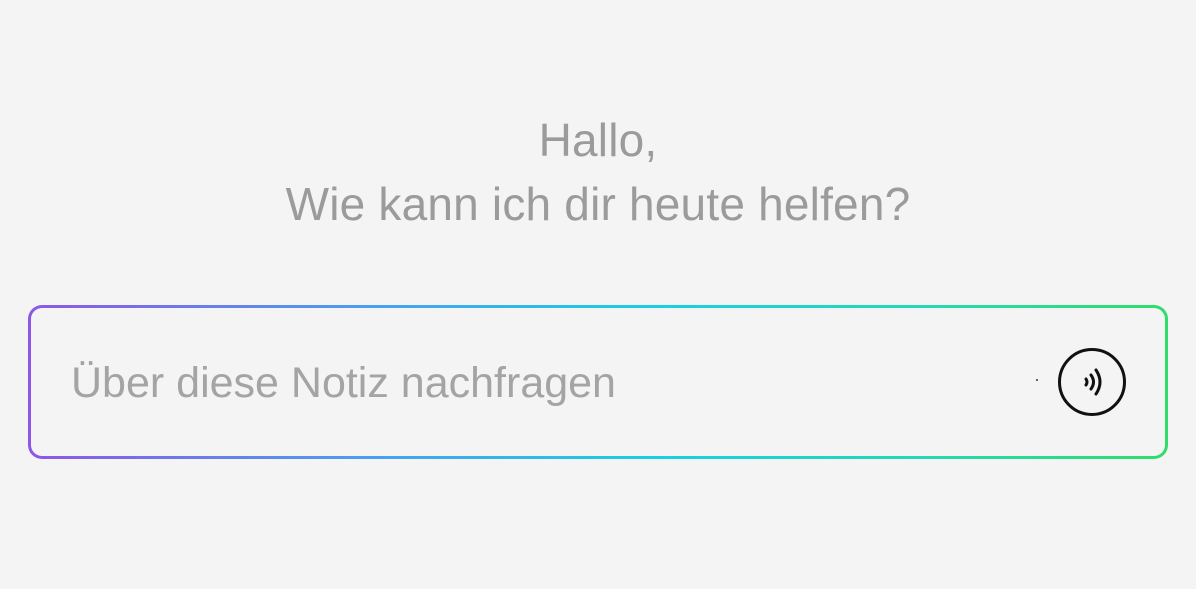 The height and width of the screenshot is (589, 1196). I want to click on voice-input-button, so click(1092, 382).